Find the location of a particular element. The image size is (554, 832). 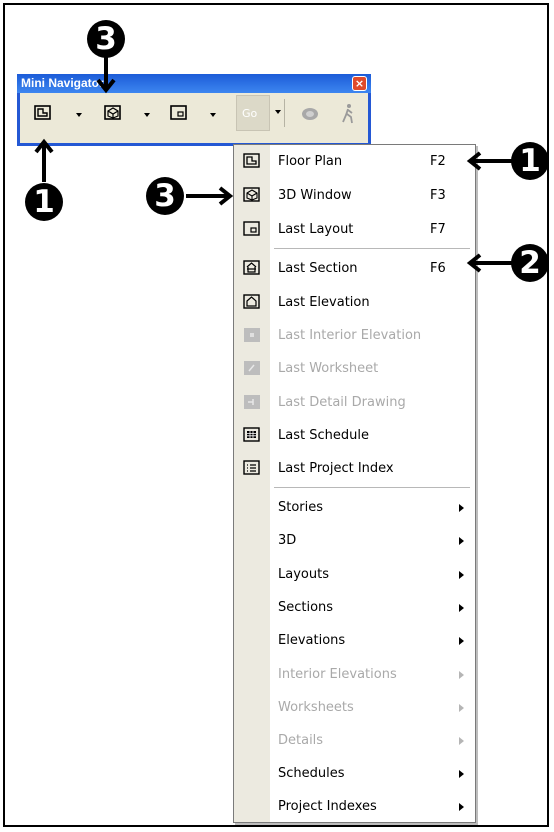

submenu-project-indexes: Project Indexes is located at coordinates (354, 807).